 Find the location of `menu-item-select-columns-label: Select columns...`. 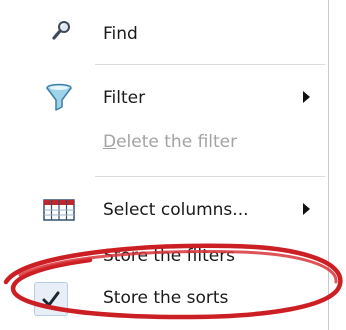

menu-item-select-columns-label: Select columns... is located at coordinates (176, 210).